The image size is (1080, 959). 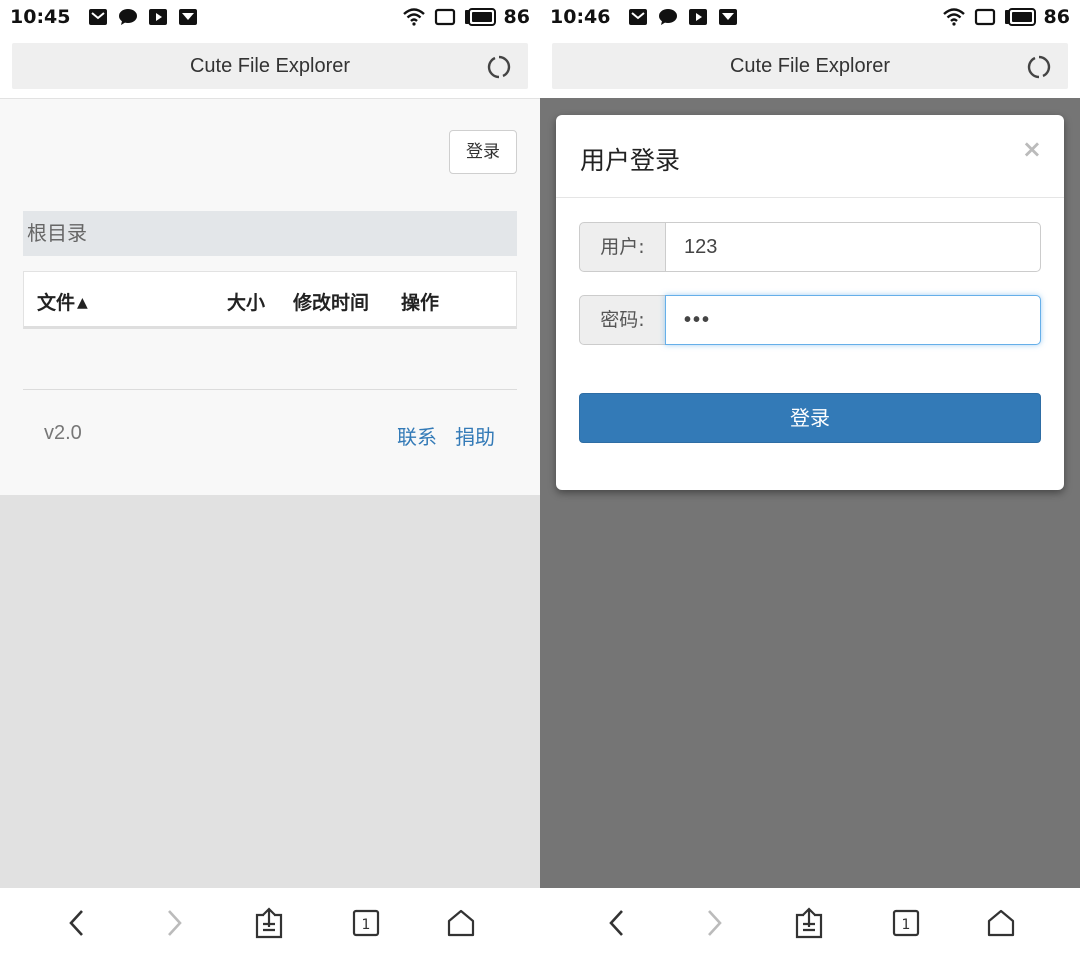 I want to click on close-icon: ×, so click(x=1032, y=149).